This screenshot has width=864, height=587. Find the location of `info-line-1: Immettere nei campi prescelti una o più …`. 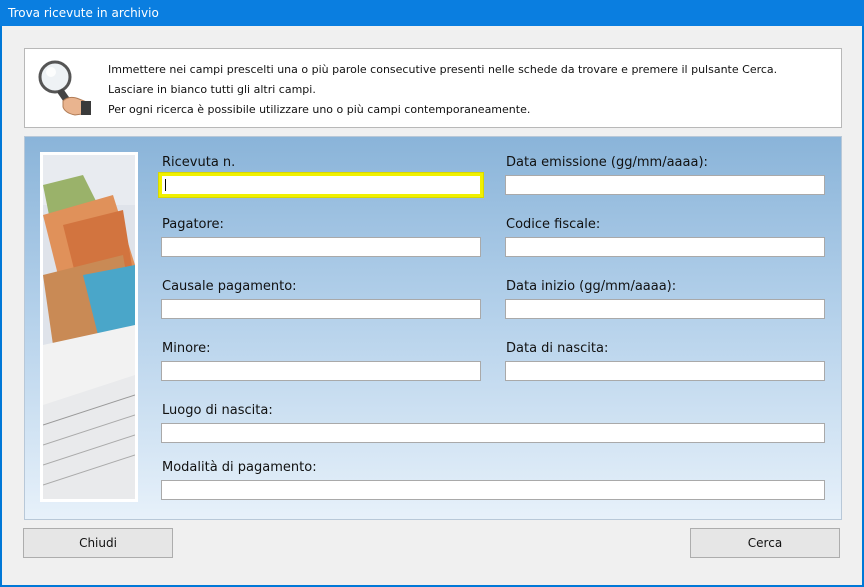

info-line-1: Immettere nei campi prescelti una o più … is located at coordinates (443, 69).